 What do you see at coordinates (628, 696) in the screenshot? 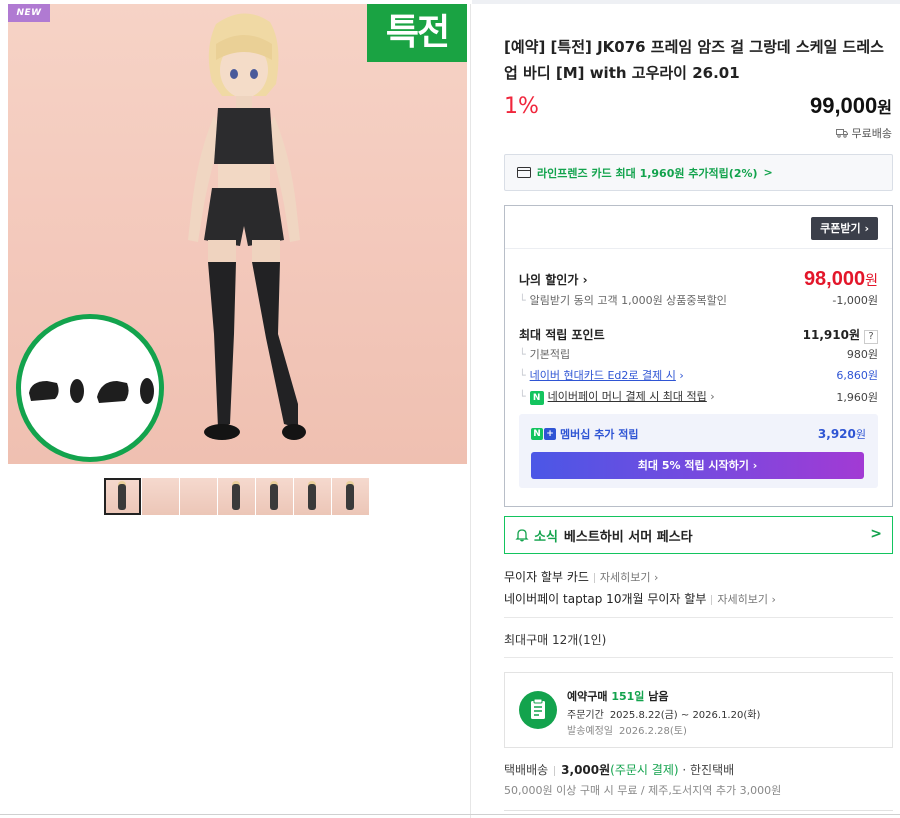
I see `reservation-days: 151일` at bounding box center [628, 696].